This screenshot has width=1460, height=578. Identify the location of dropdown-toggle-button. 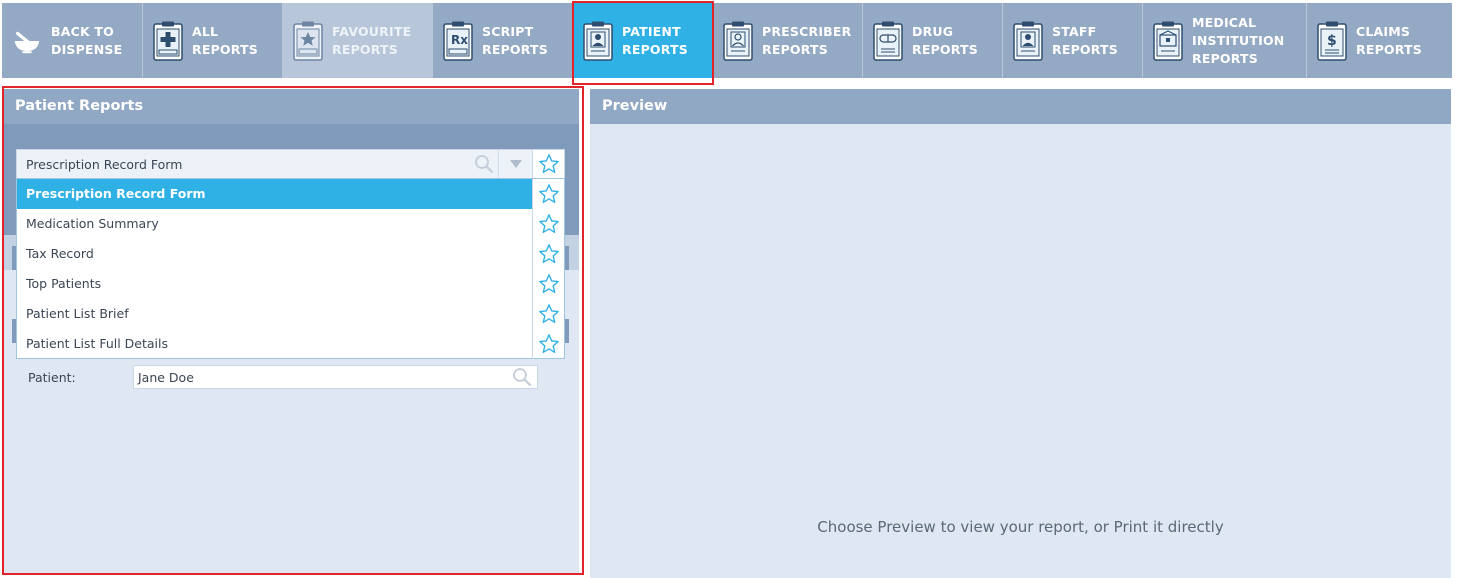
(515, 164).